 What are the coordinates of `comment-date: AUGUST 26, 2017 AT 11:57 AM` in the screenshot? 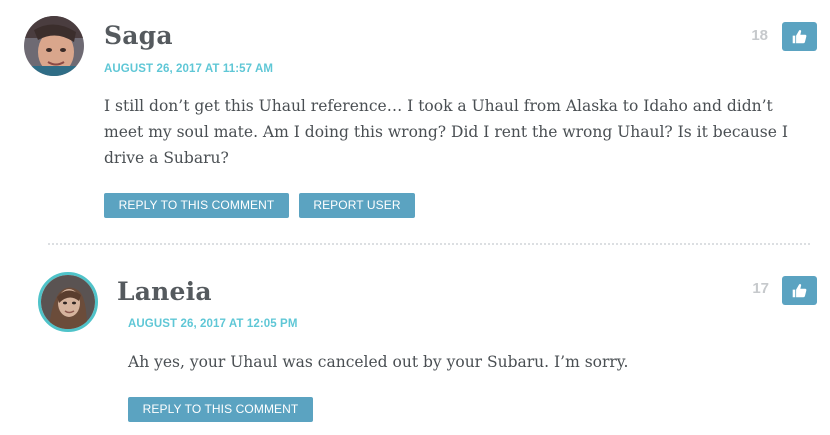 It's located at (188, 69).